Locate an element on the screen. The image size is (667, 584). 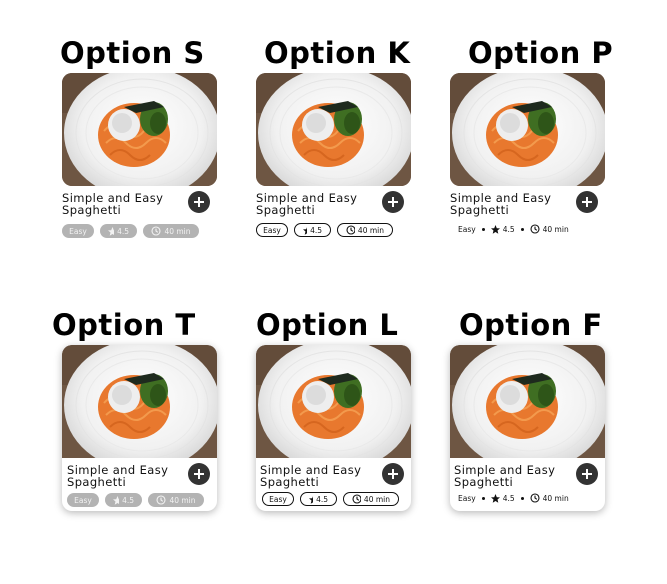
recipe-card-option-p: Simple and Easy Spaghetti Easy 4.5 40 min is located at coordinates (527, 160).